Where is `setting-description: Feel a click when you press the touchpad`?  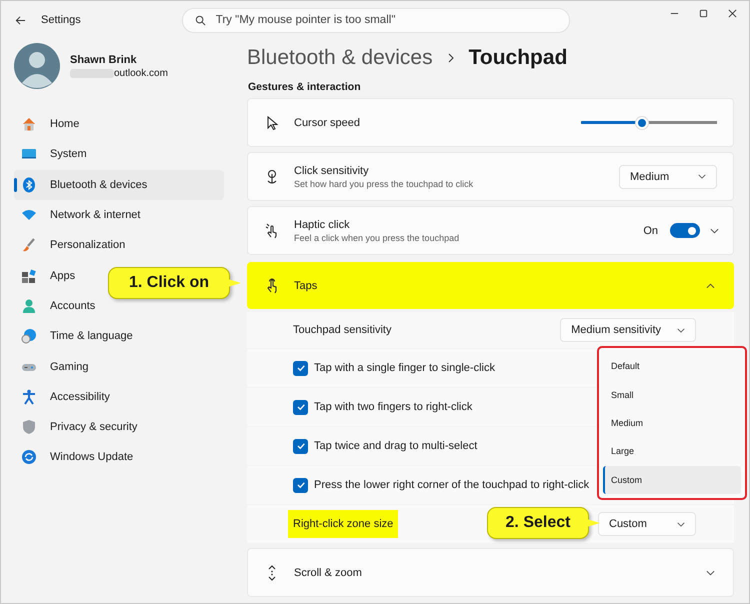 setting-description: Feel a click when you press the touchpad is located at coordinates (377, 237).